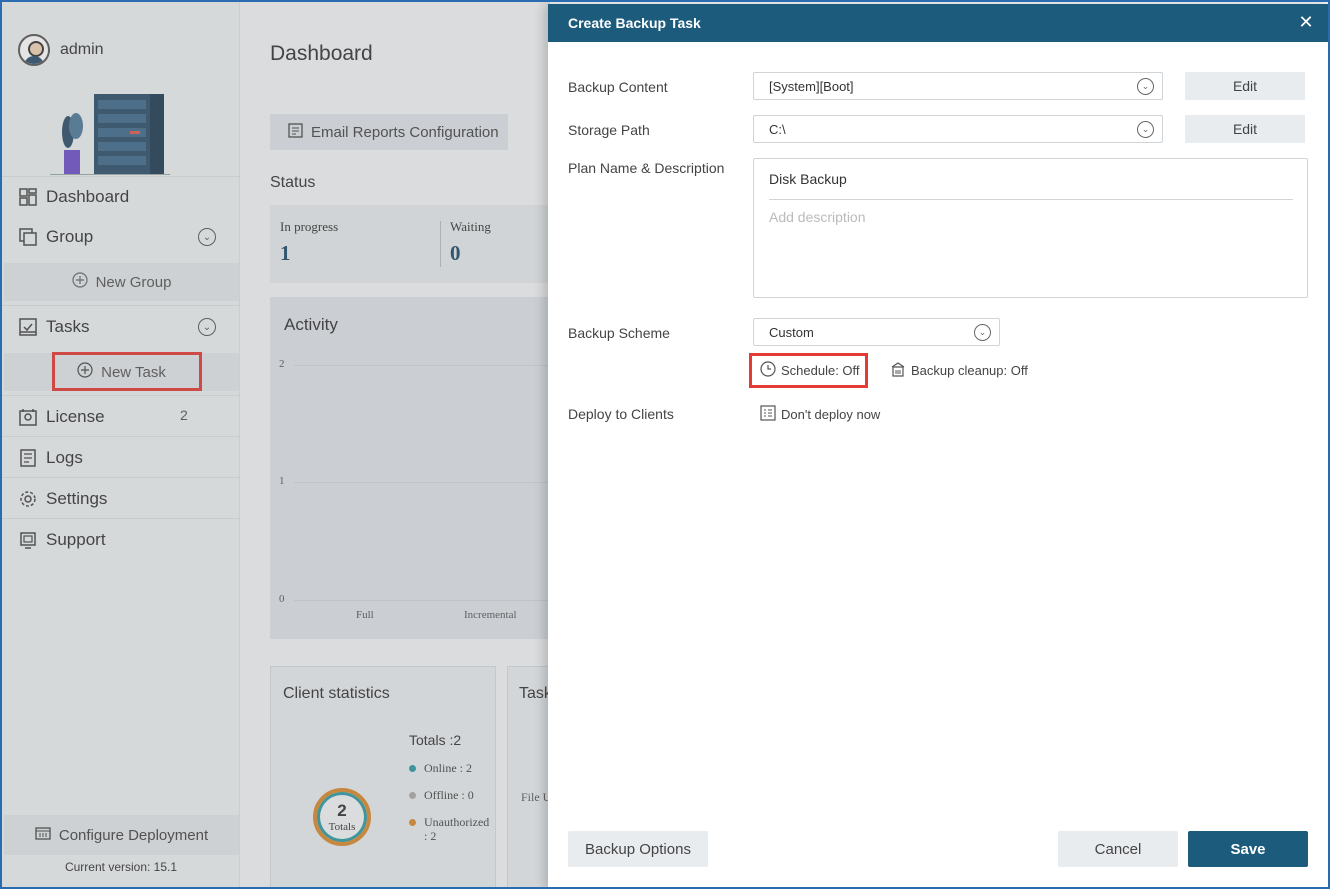 Image resolution: width=1330 pixels, height=889 pixels. I want to click on status-panel: In progress 1 Waiting 0, so click(410, 244).